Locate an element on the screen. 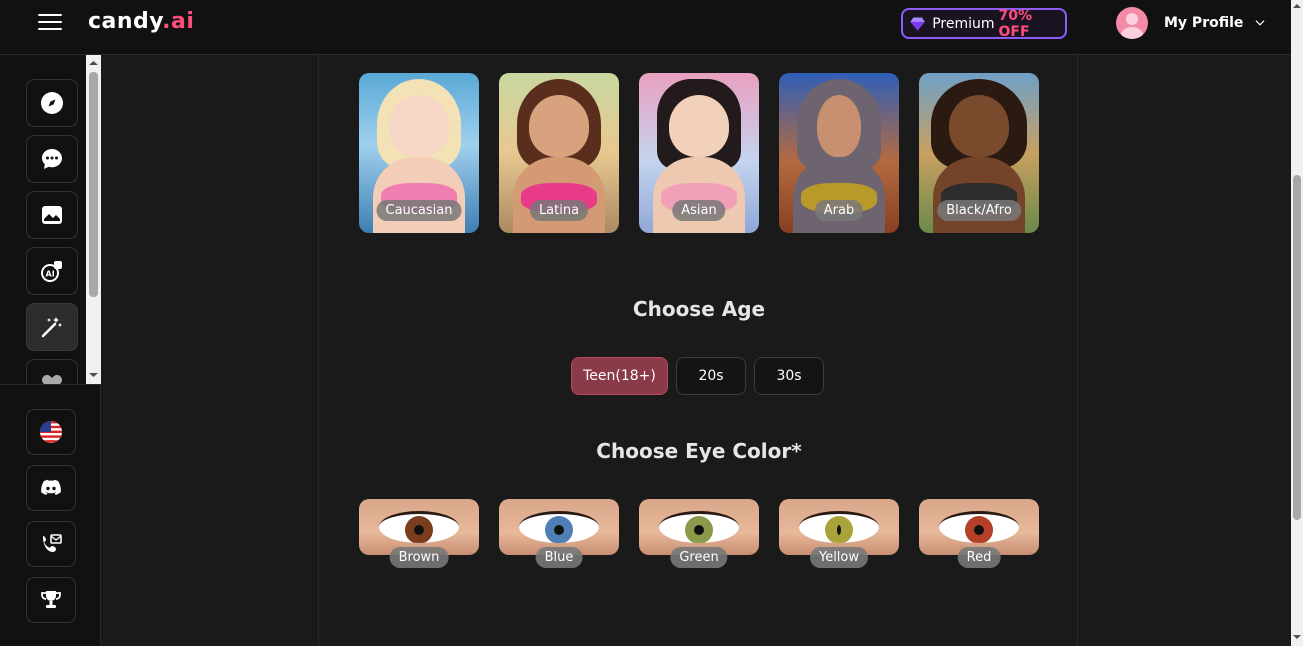 The image size is (1303, 646). svg-text: AI is located at coordinates (50, 274).